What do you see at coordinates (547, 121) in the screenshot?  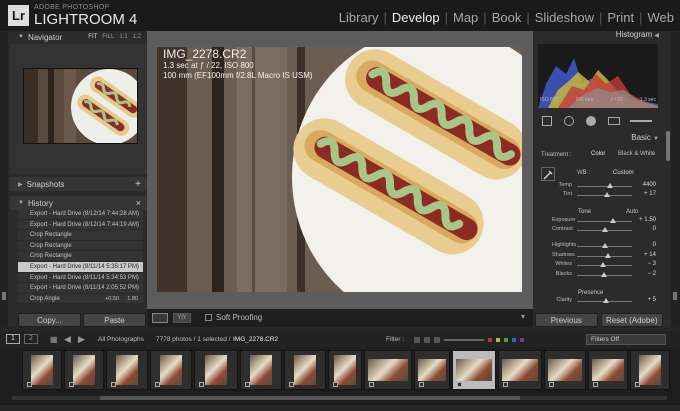 I see `grid-overlay-icon` at bounding box center [547, 121].